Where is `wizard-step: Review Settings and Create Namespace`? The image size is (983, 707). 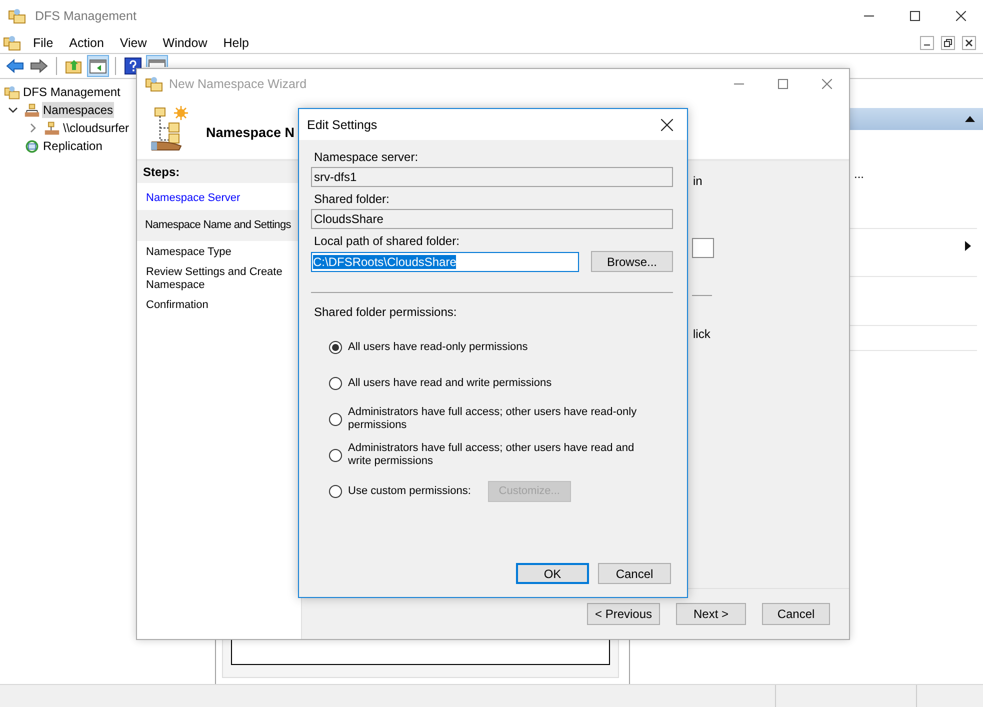 wizard-step: Review Settings and Create Namespace is located at coordinates (219, 279).